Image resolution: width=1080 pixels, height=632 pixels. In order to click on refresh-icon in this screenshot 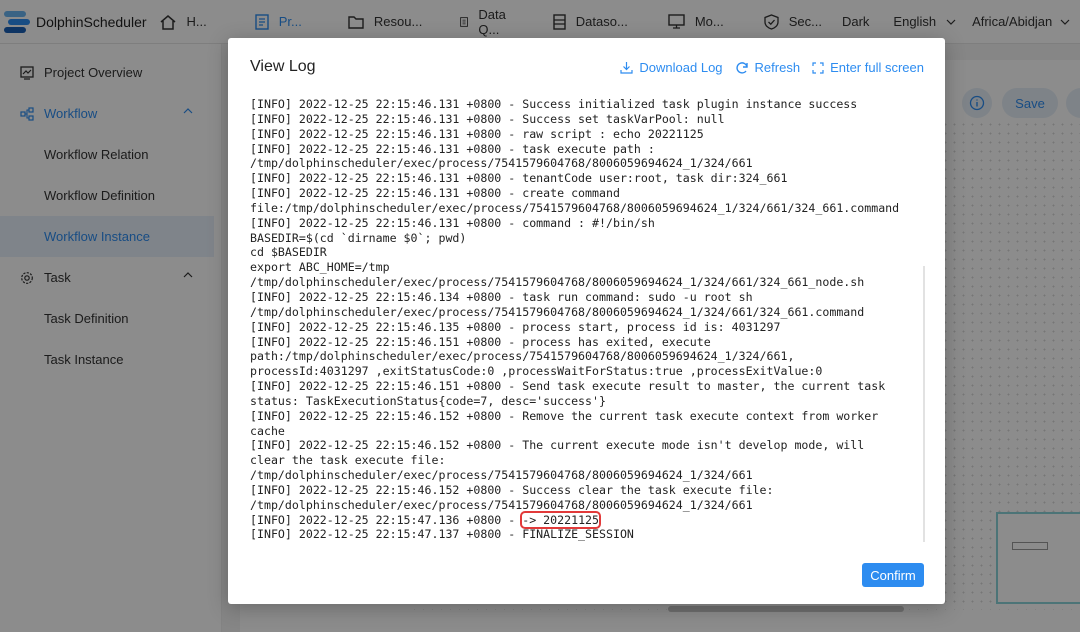, I will do `click(741, 67)`.